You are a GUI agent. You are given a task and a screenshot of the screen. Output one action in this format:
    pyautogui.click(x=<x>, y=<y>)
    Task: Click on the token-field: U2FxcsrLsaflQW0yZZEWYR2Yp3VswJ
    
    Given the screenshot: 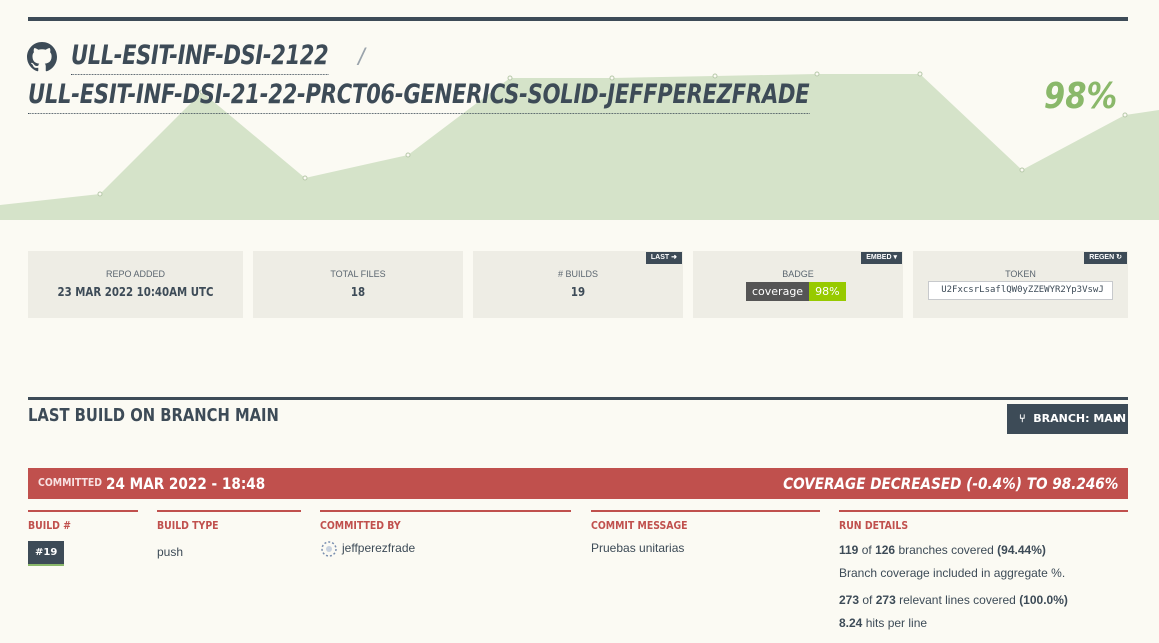 What is the action you would take?
    pyautogui.click(x=1020, y=290)
    